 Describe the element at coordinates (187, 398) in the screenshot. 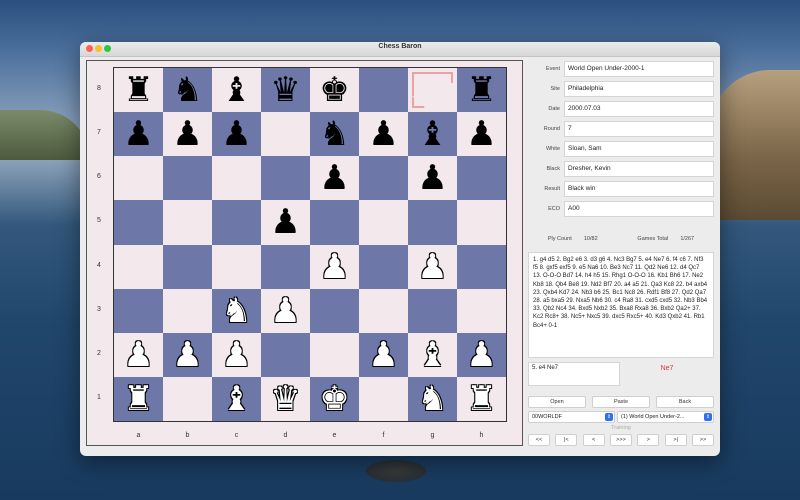

I see `square-b1` at that location.